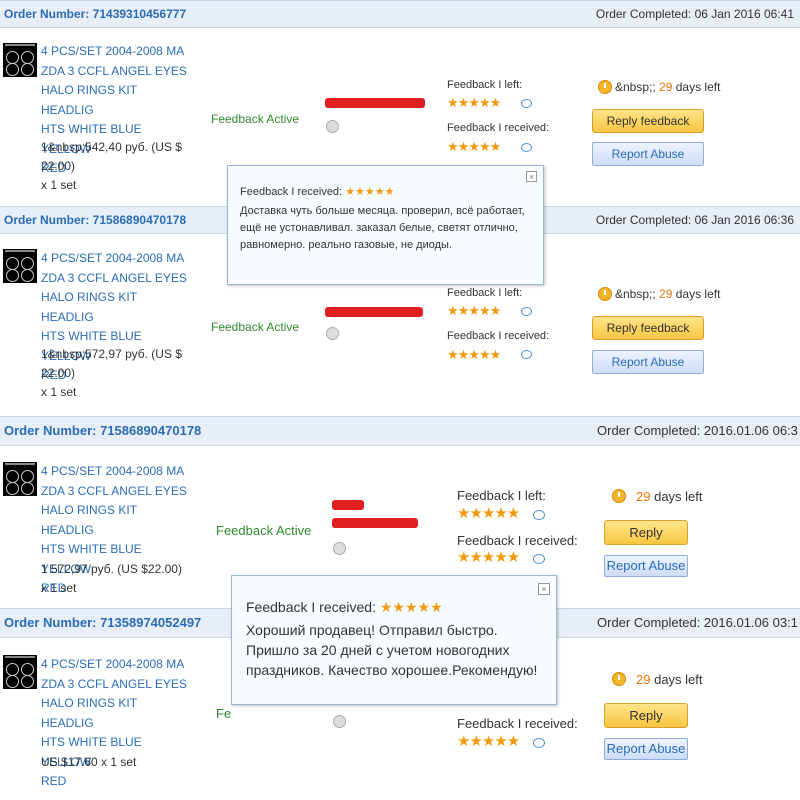 Image resolution: width=800 pixels, height=800 pixels. Describe the element at coordinates (102, 622) in the screenshot. I see `order-number-link: Order Number: 71358974052497` at that location.